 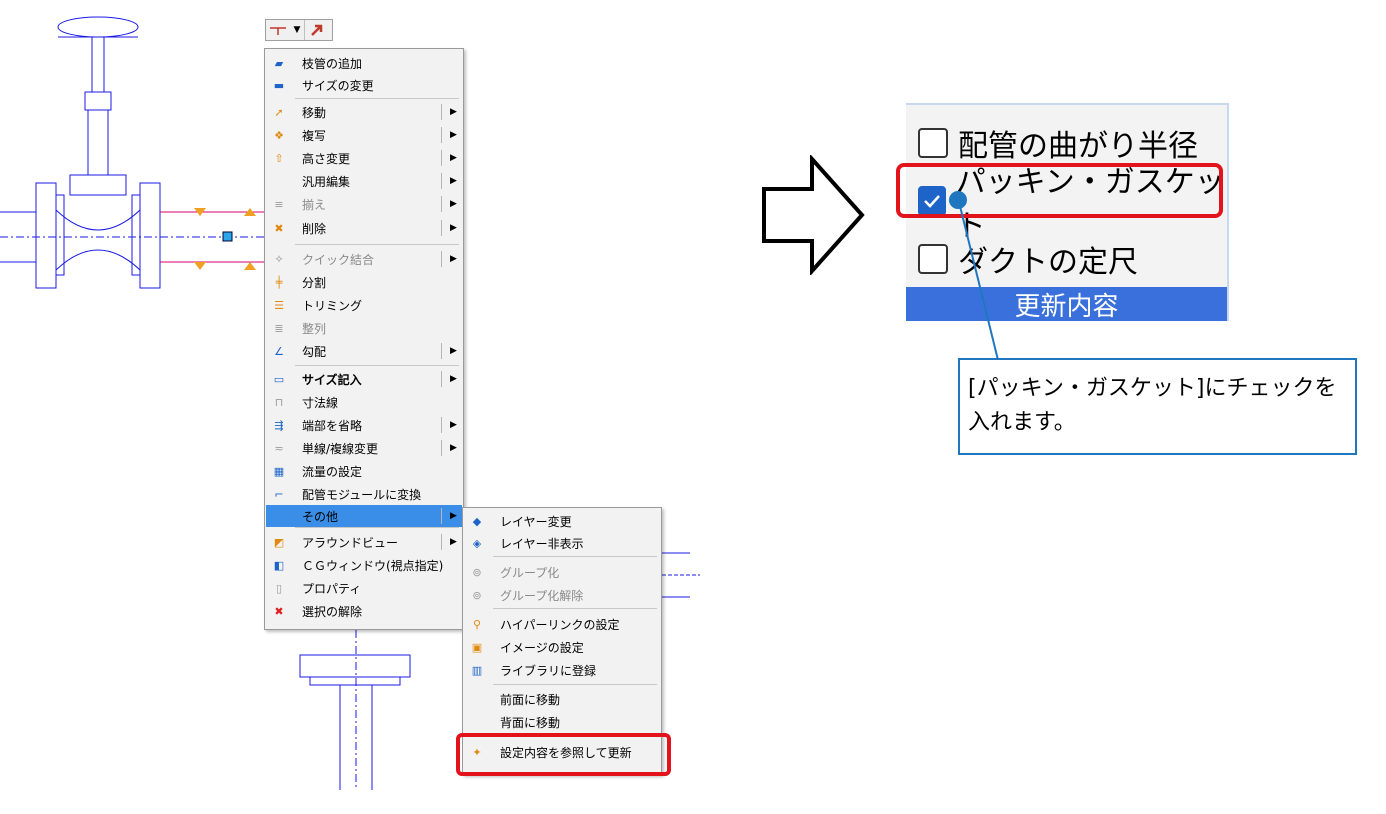 What do you see at coordinates (1022, 422) in the screenshot?
I see `callout-line-2: 入れます。` at bounding box center [1022, 422].